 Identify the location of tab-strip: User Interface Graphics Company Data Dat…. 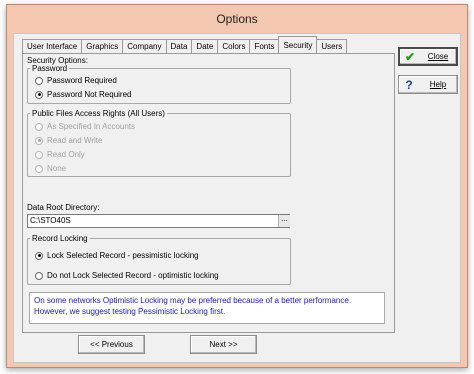
(185, 44).